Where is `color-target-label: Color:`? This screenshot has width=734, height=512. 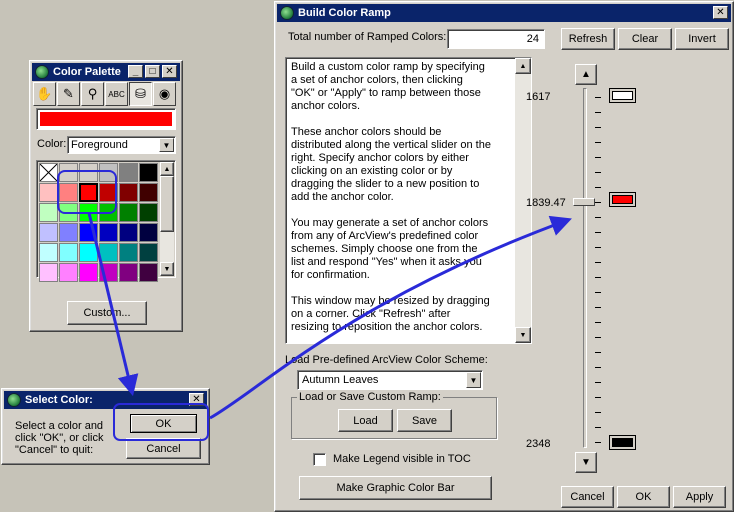
color-target-label: Color: is located at coordinates (52, 144).